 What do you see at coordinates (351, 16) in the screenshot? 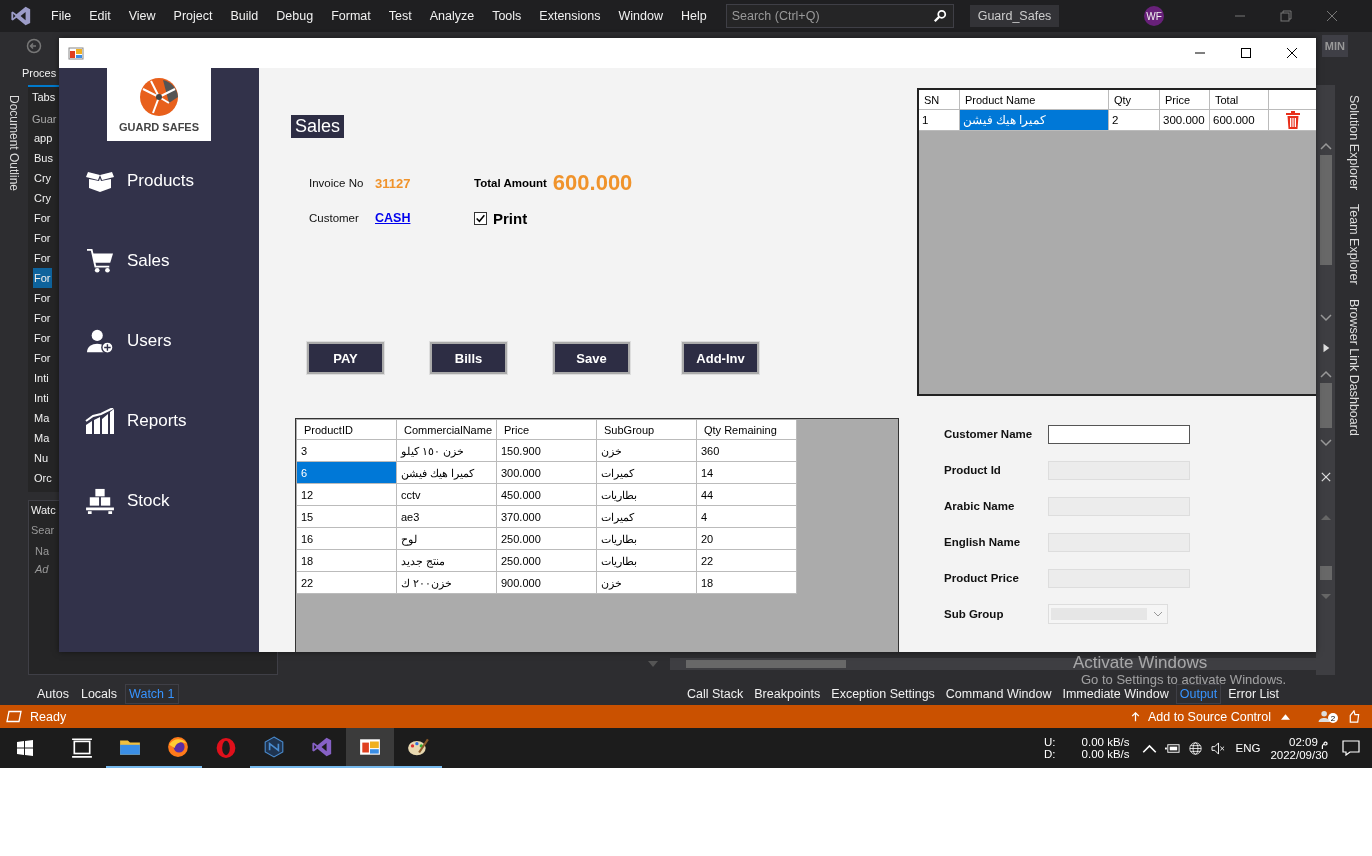
I see `menu-item: Format` at bounding box center [351, 16].